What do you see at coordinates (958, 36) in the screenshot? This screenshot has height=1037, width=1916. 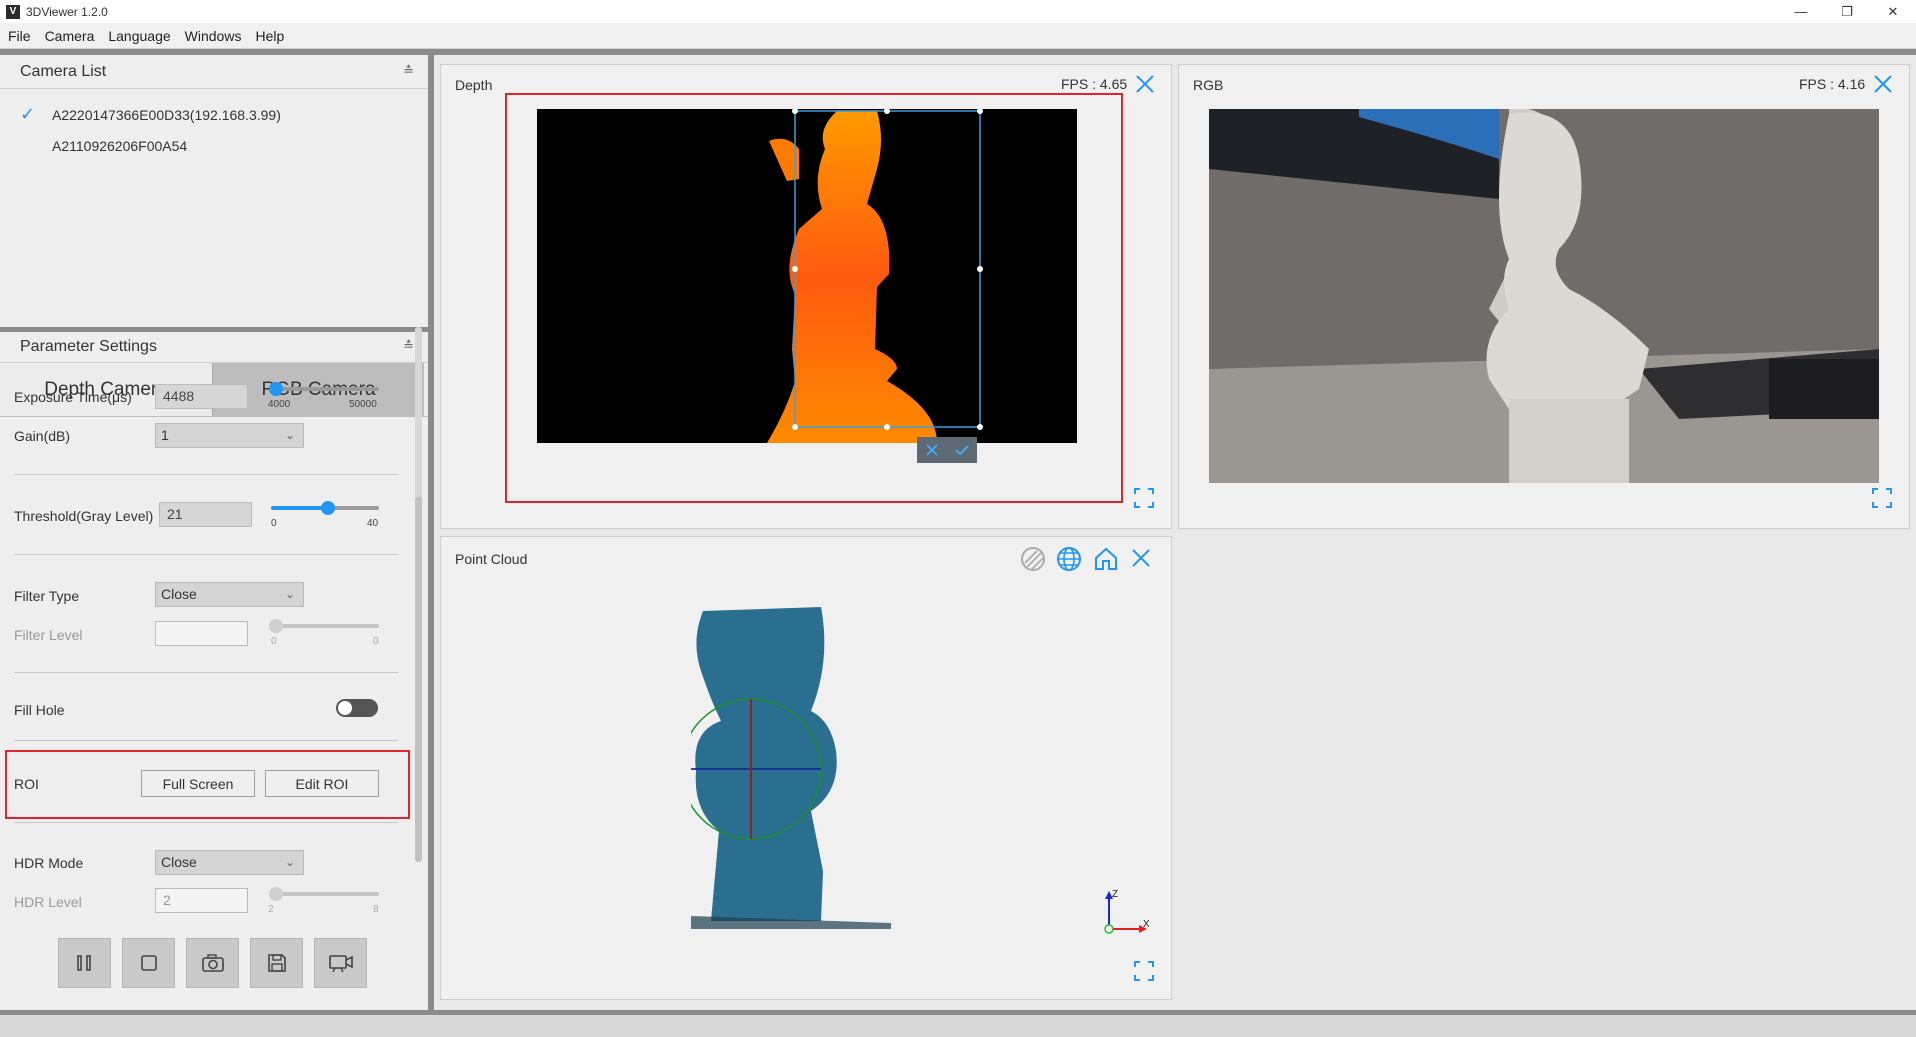 I see `menu-bar: File Camera Language Windows Help` at bounding box center [958, 36].